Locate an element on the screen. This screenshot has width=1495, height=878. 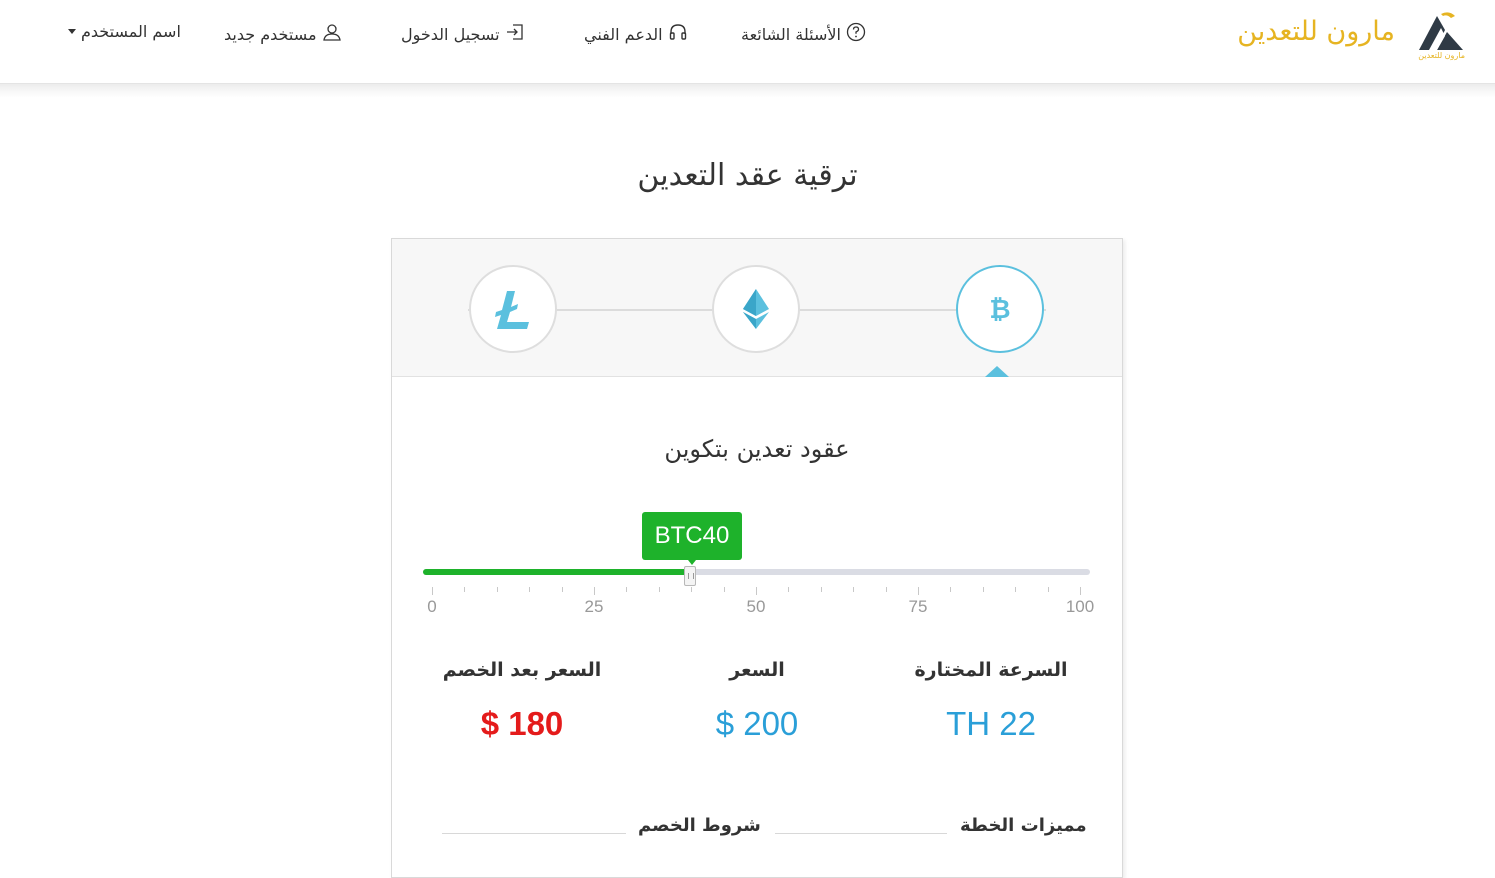
login-icon is located at coordinates (515, 34).